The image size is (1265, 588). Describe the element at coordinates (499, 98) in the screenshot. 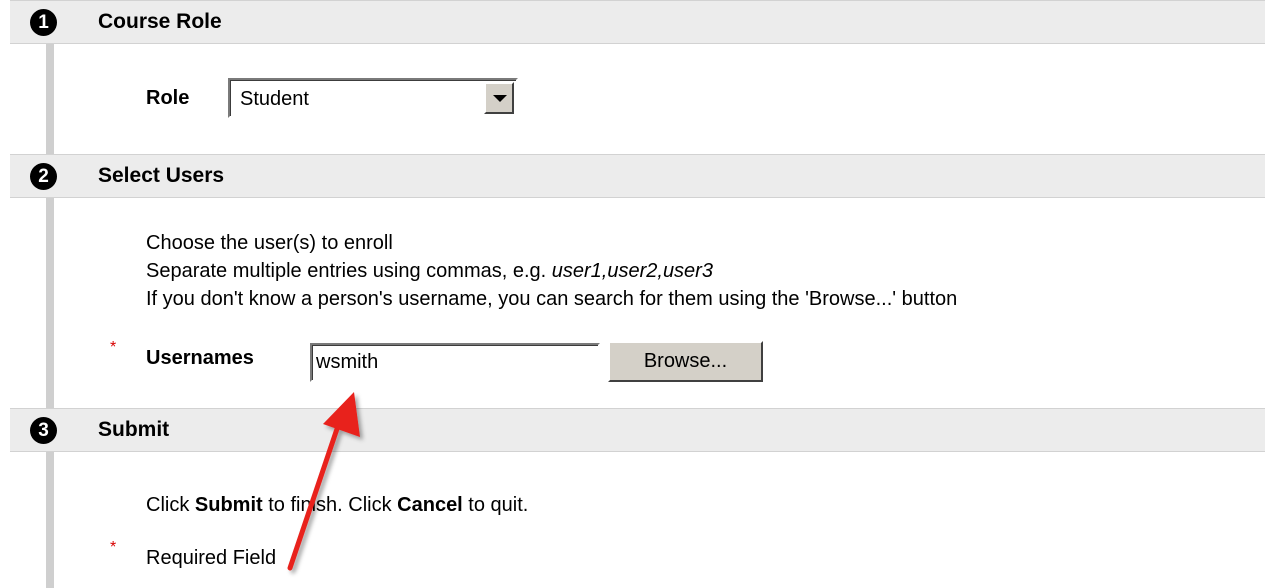

I see `chevron-down-icon` at that location.